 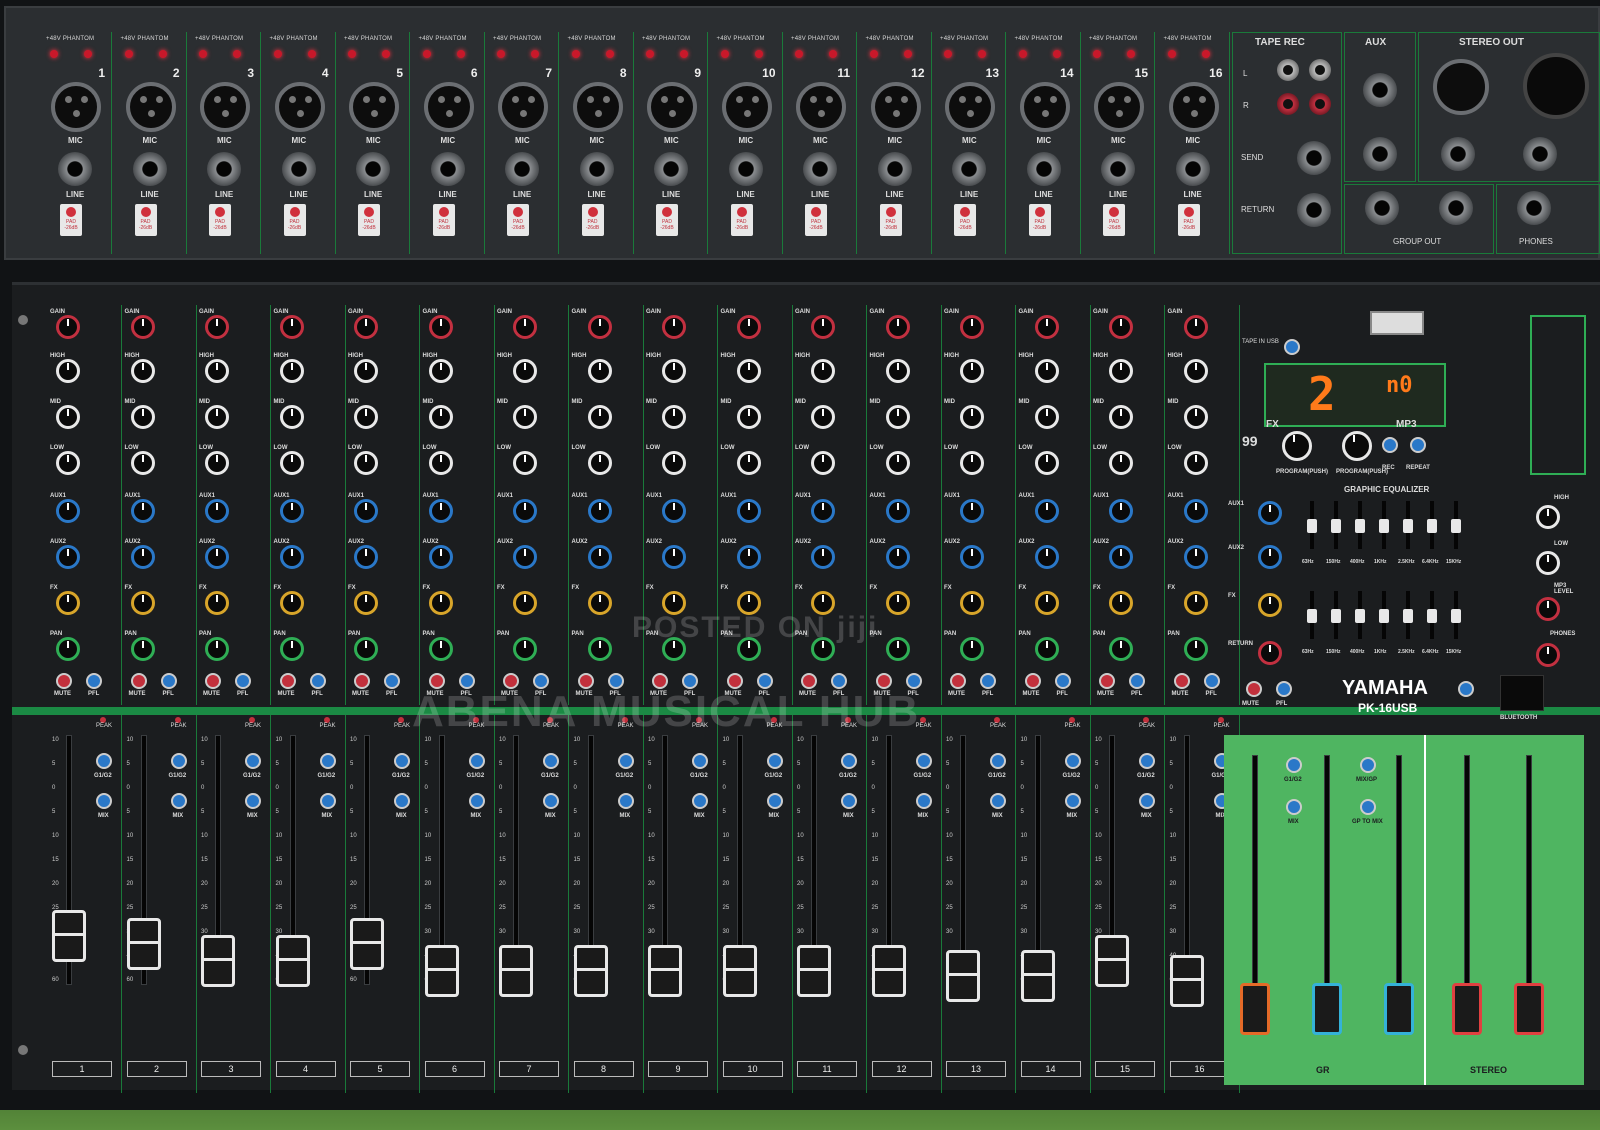 I want to click on fx-program-knob, so click(x=1297, y=446).